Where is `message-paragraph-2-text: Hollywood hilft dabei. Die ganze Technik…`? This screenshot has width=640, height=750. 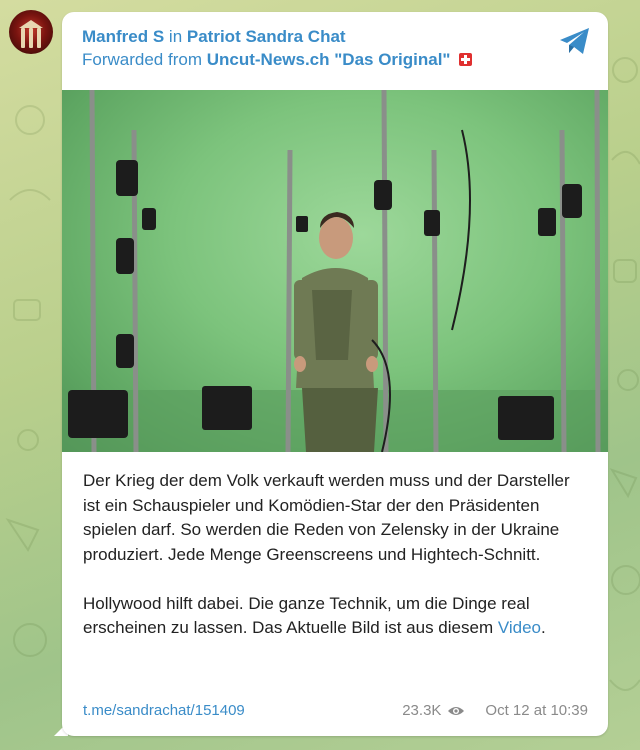
message-paragraph-2-text: Hollywood hilft dabei. Die ganze Technik… is located at coordinates (306, 615).